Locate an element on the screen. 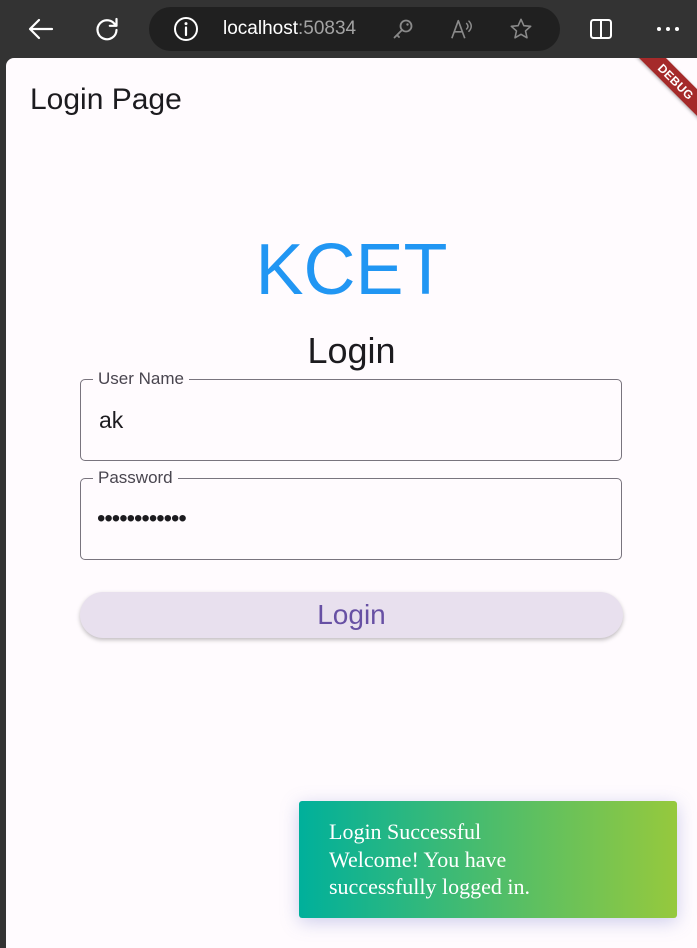  login-button: Login is located at coordinates (351, 615).